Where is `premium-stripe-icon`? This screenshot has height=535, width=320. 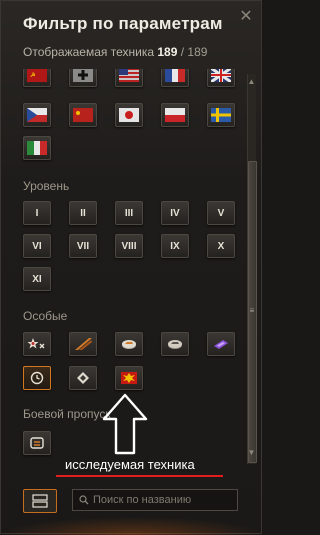 premium-stripe-icon is located at coordinates (83, 344).